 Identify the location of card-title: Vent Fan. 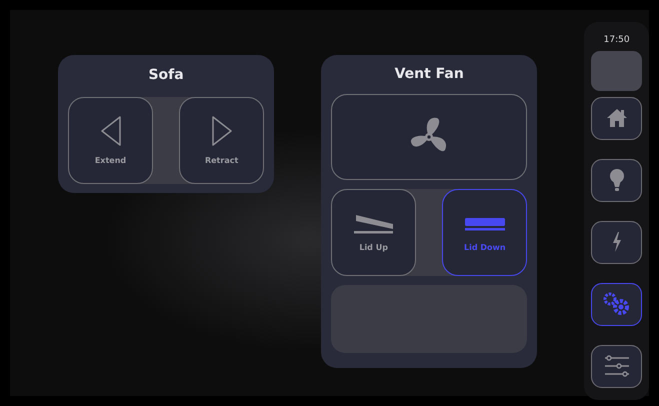
(429, 74).